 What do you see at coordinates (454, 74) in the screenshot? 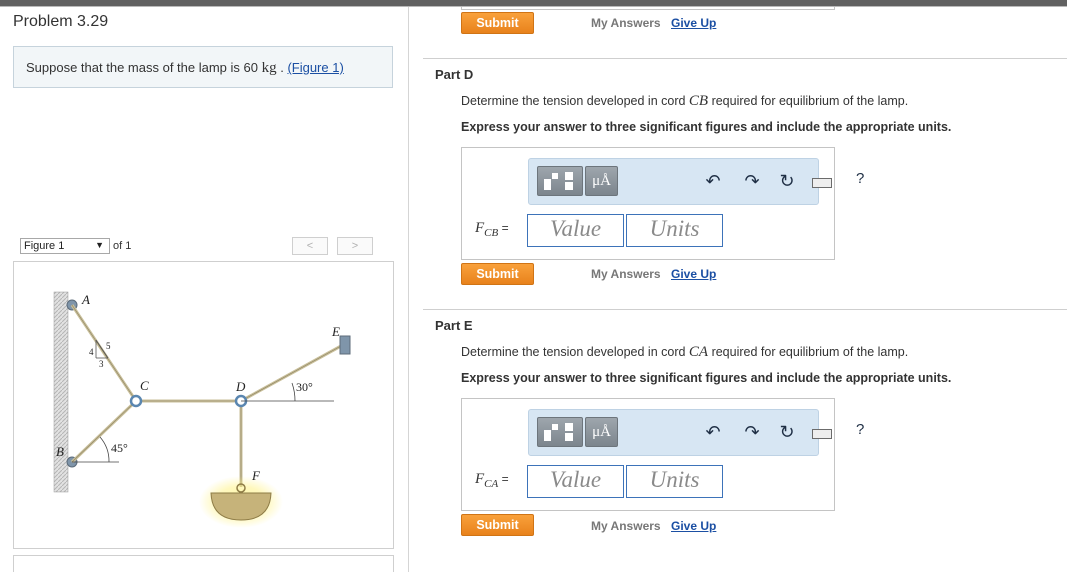
I see `part-d-title: Part D` at bounding box center [454, 74].